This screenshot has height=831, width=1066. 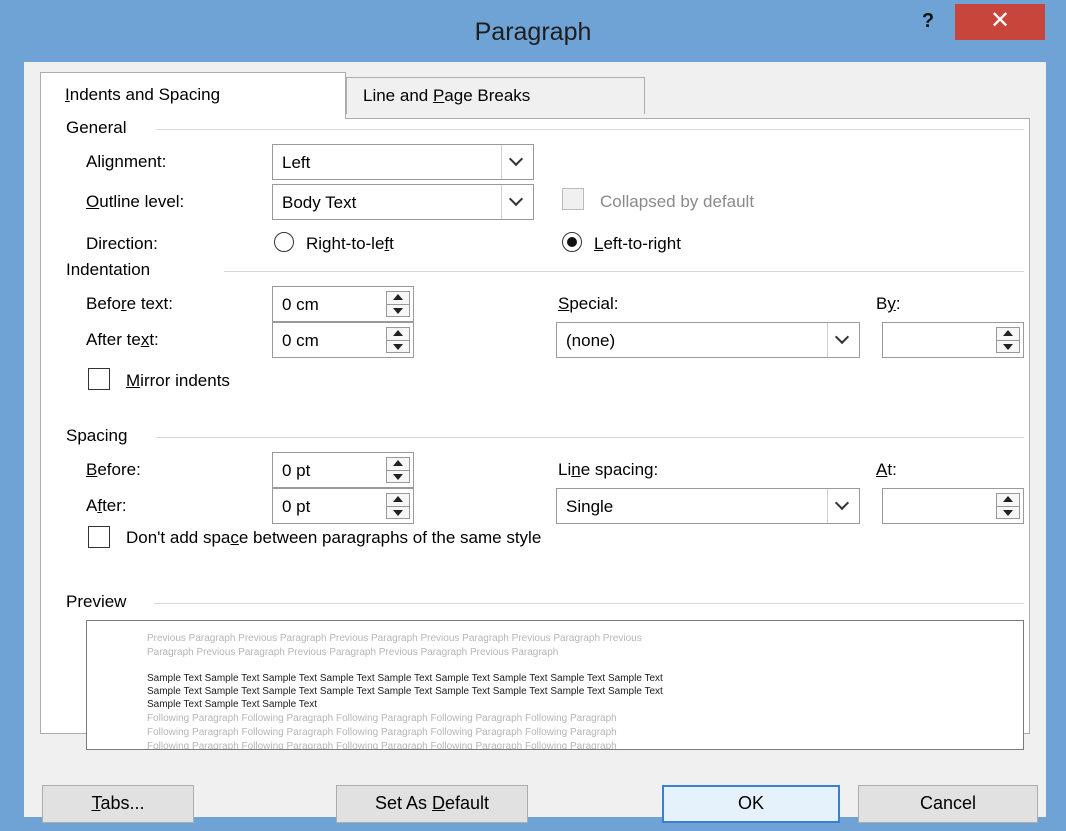 What do you see at coordinates (99, 379) in the screenshot?
I see `mirror-indents-checkbox` at bounding box center [99, 379].